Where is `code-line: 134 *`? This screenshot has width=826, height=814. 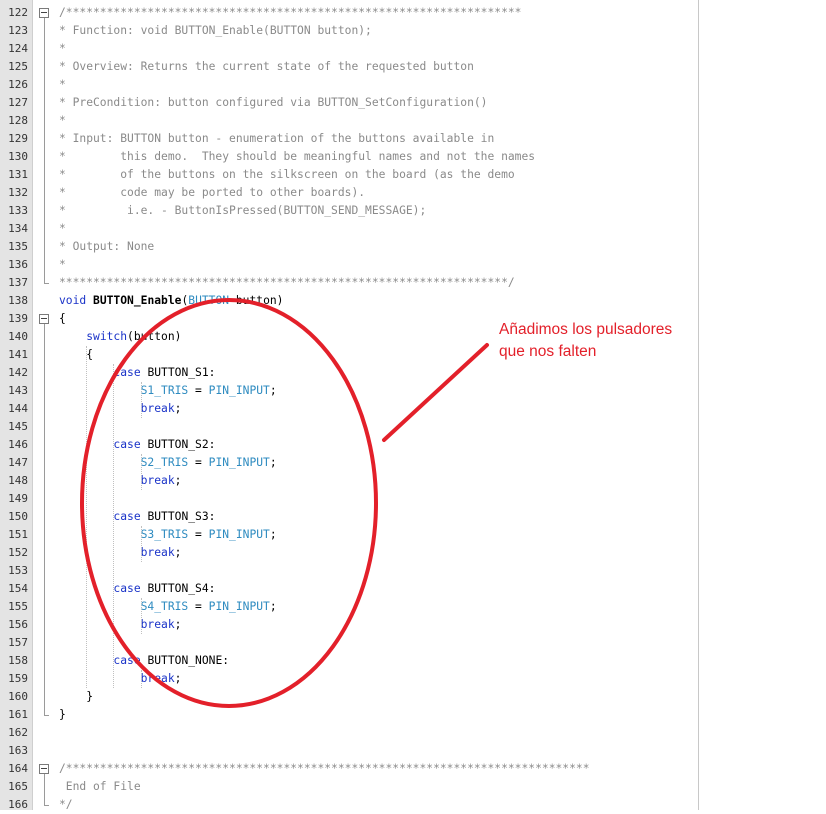 code-line: 134 * is located at coordinates (349, 229).